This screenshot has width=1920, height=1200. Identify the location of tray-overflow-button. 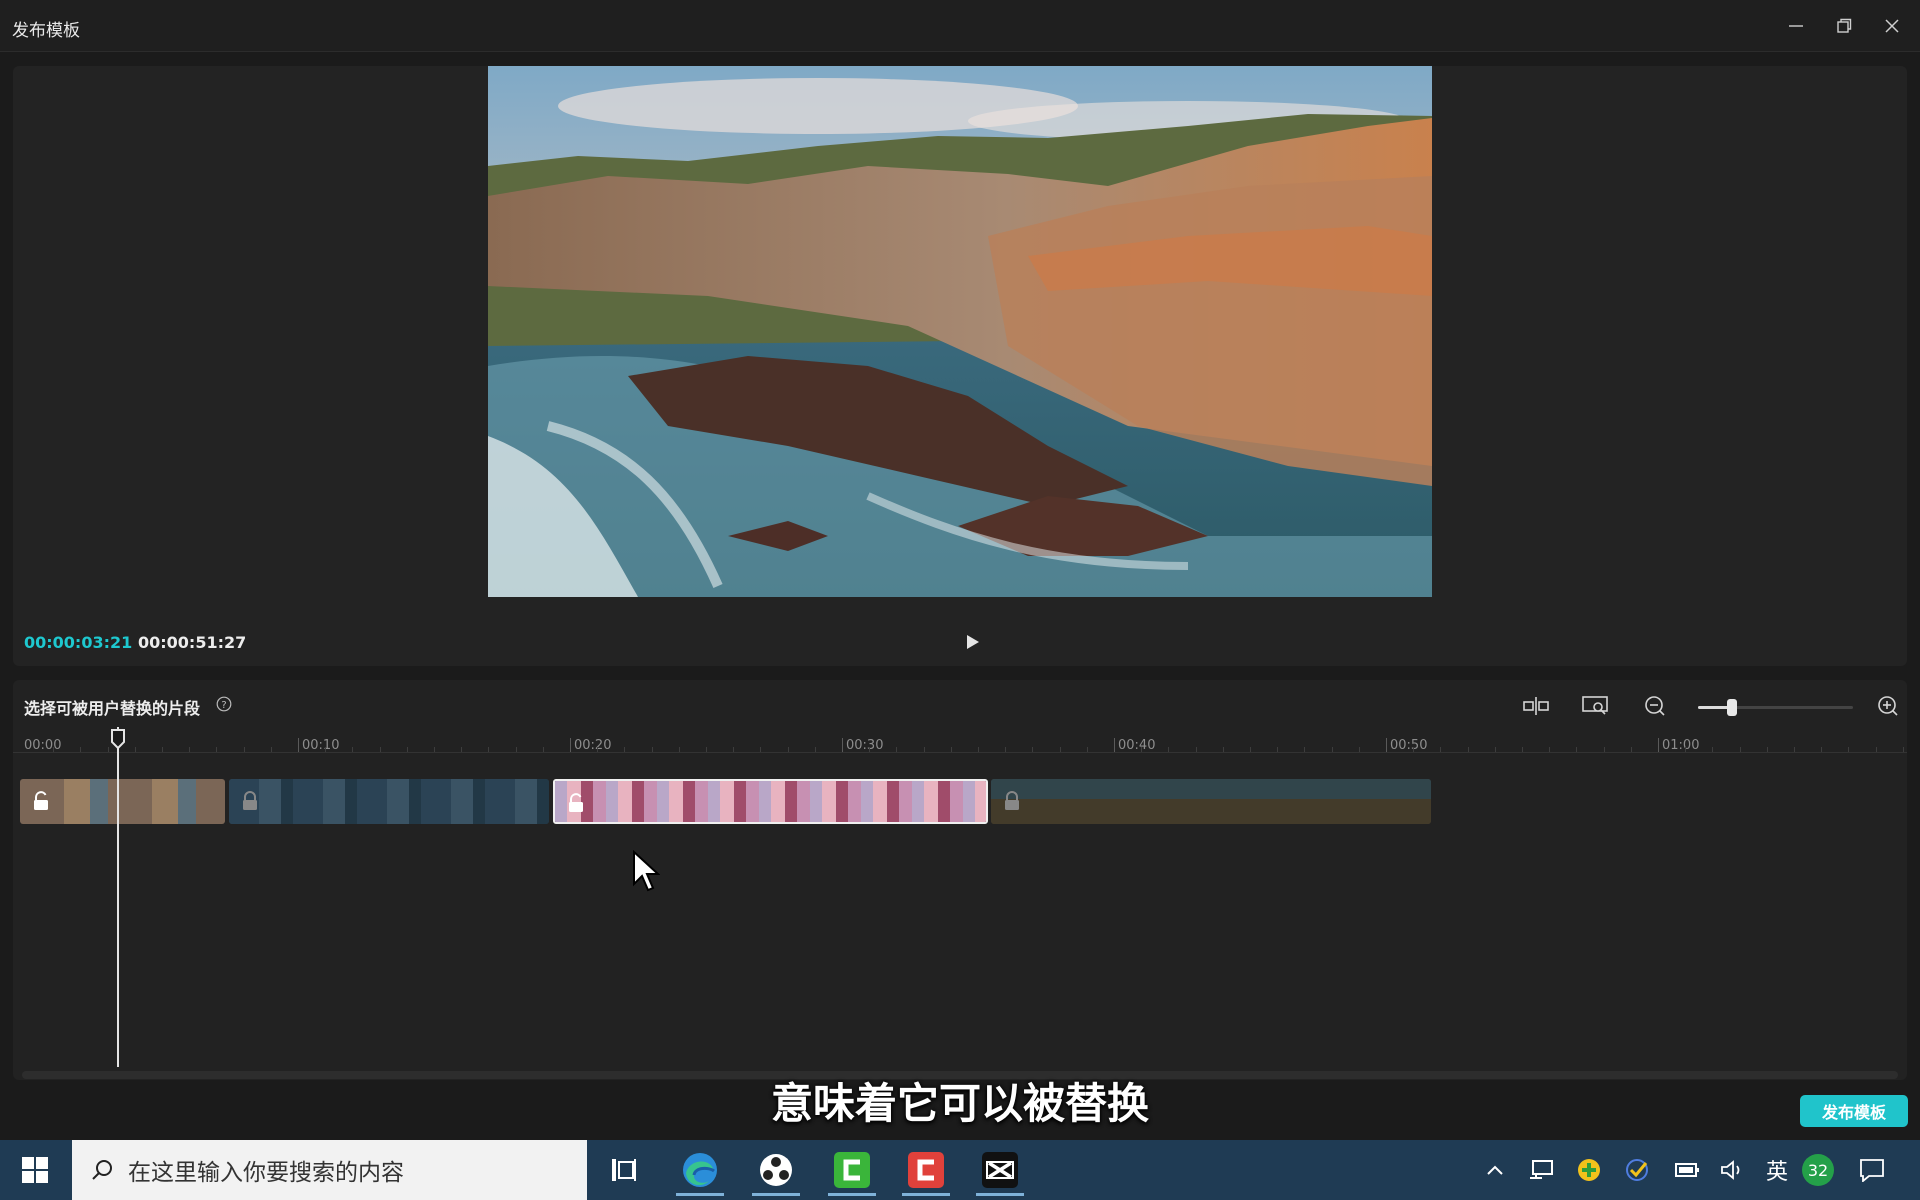
(1495, 1170).